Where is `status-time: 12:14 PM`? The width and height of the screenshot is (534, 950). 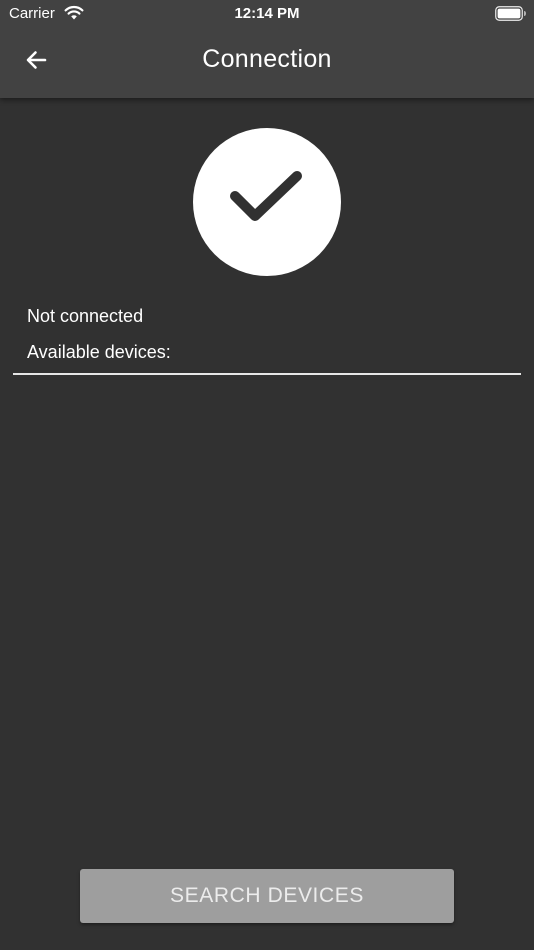 status-time: 12:14 PM is located at coordinates (267, 13).